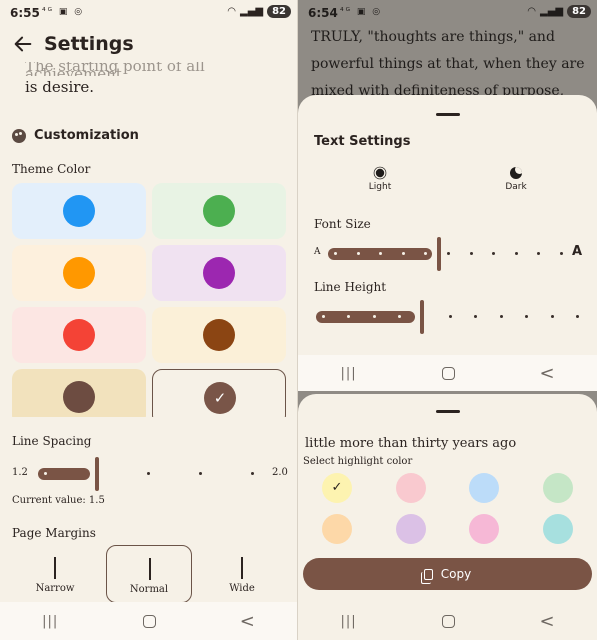  What do you see at coordinates (219, 393) in the screenshot?
I see `theme-swatch: ✓` at bounding box center [219, 393].